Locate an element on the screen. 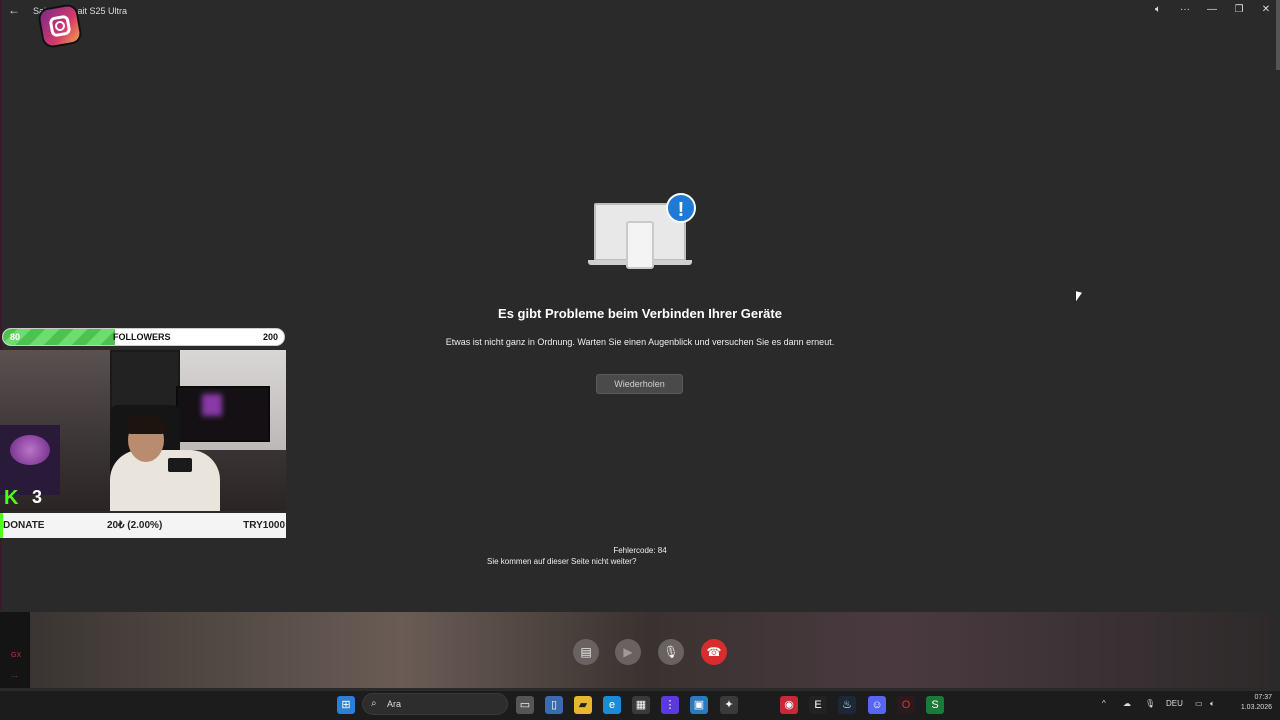 This screenshot has height=720, width=1280. search-placeholder: Ara is located at coordinates (394, 704).